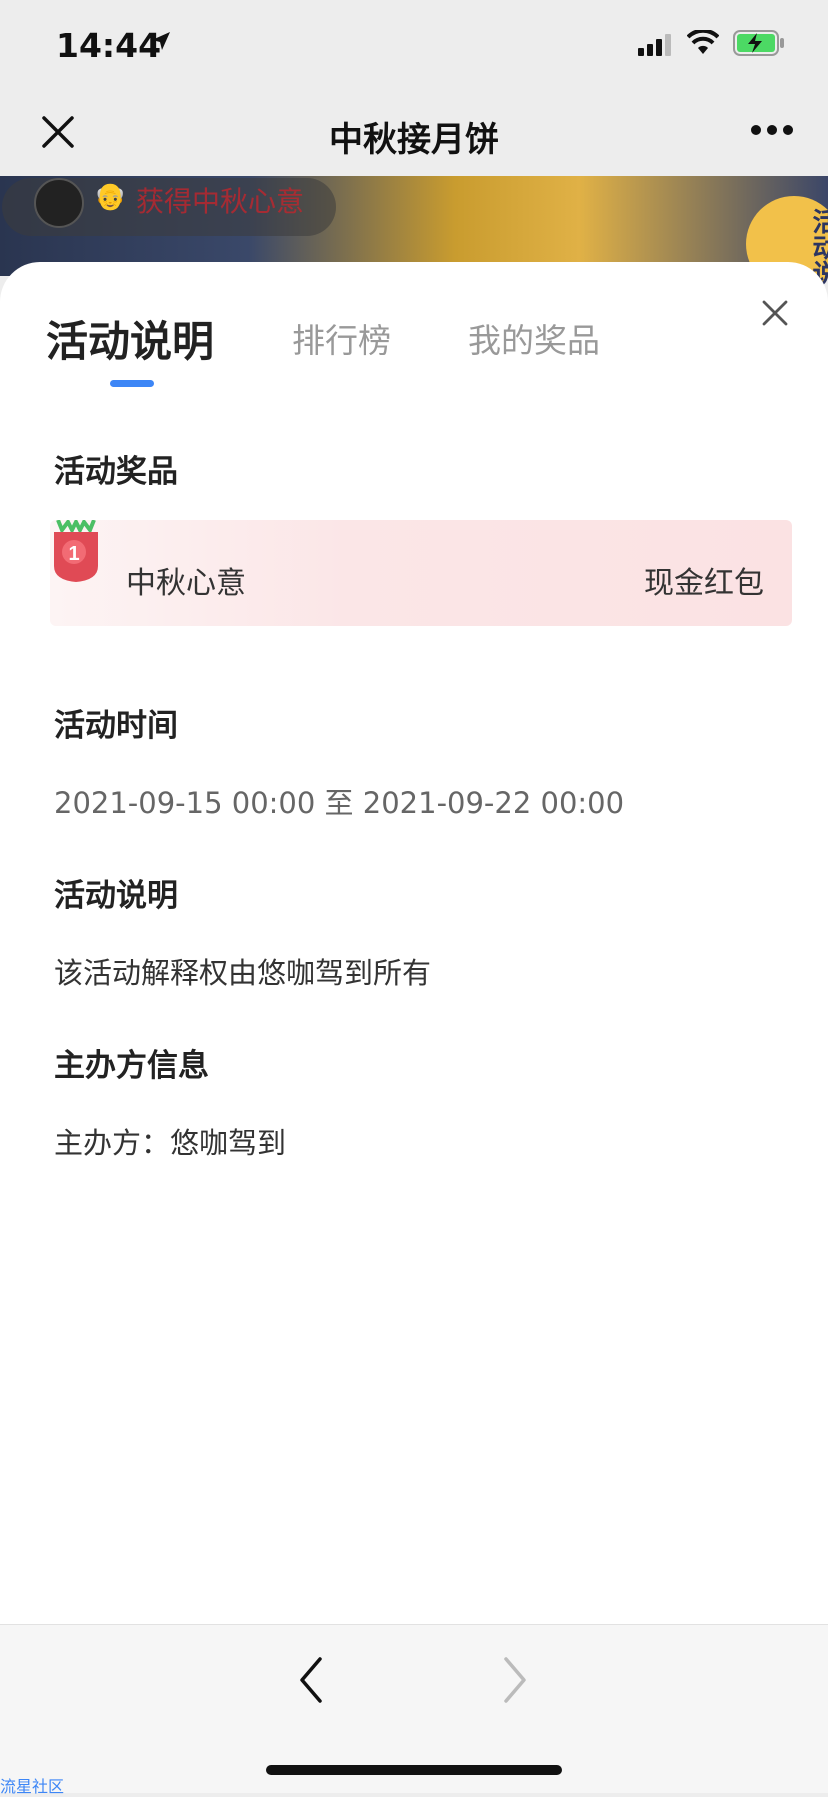  Describe the element at coordinates (758, 43) in the screenshot. I see `battery-charging-icon` at that location.